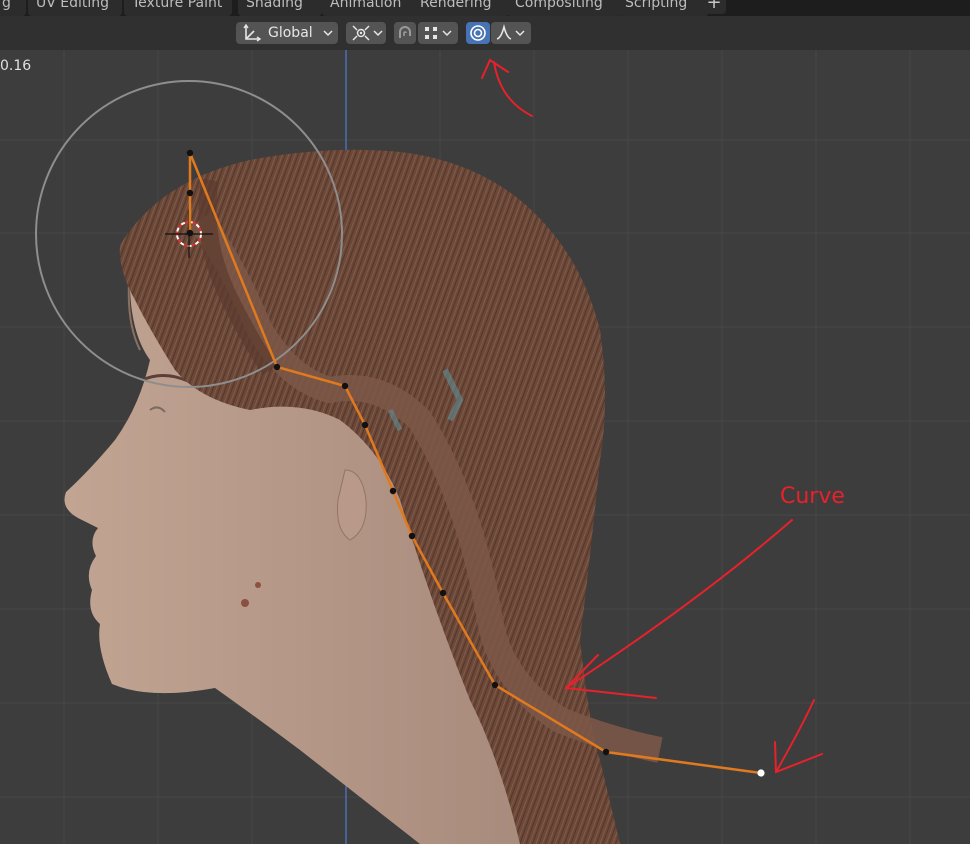  I want to click on tab-uv-editing: UV Editing, so click(75, 8).